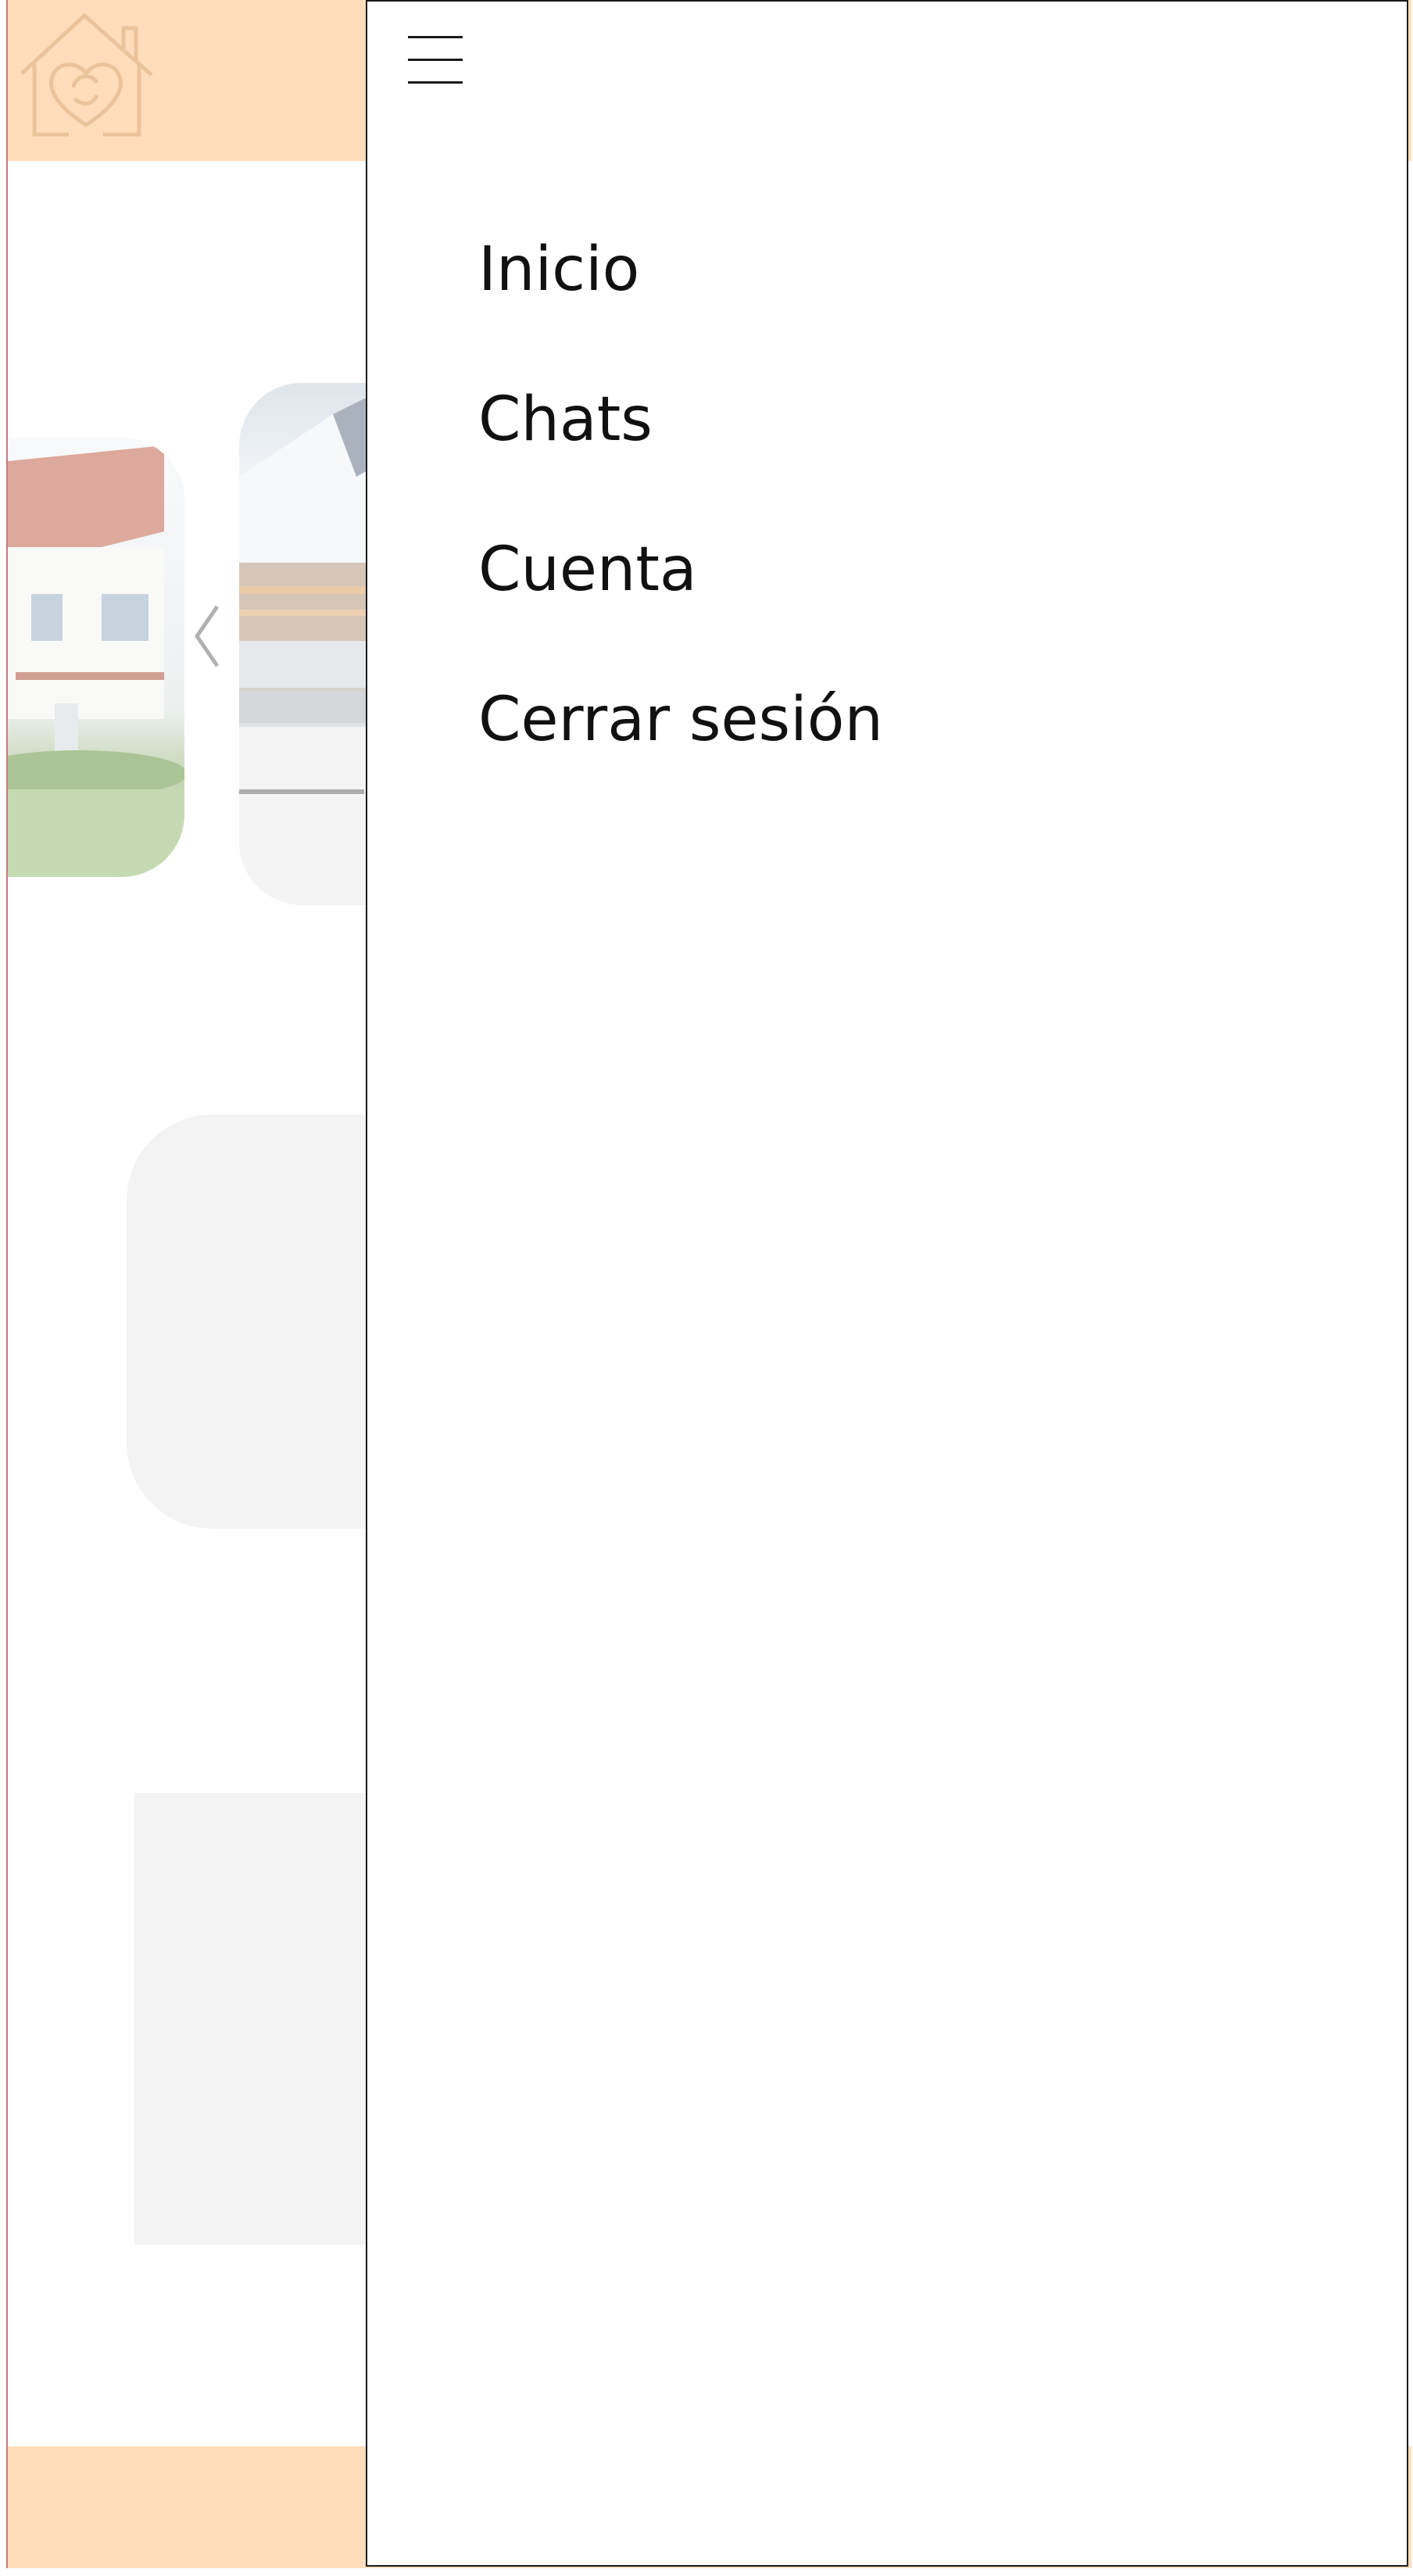  Describe the element at coordinates (436, 60) in the screenshot. I see `hamburger-menu-icon` at that location.